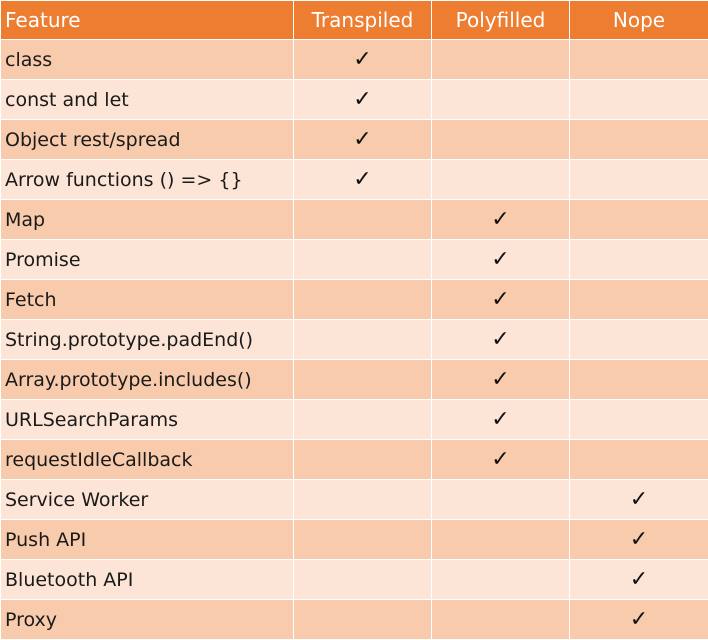 This screenshot has height=640, width=708. I want to click on table-row: Map ✓, so click(354, 220).